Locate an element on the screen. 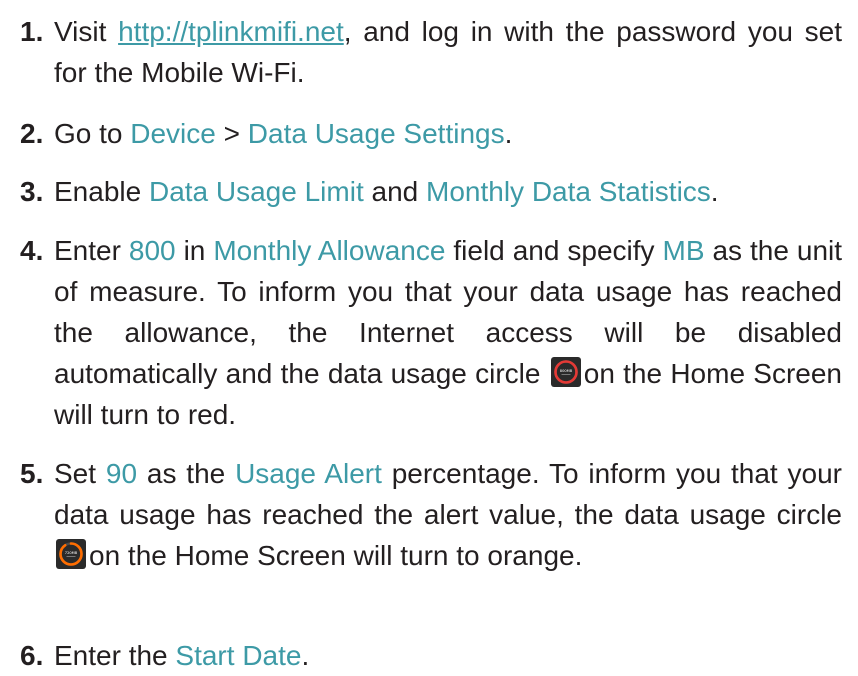 The height and width of the screenshot is (676, 858). field-start-date: Start Date is located at coordinates (238, 655).